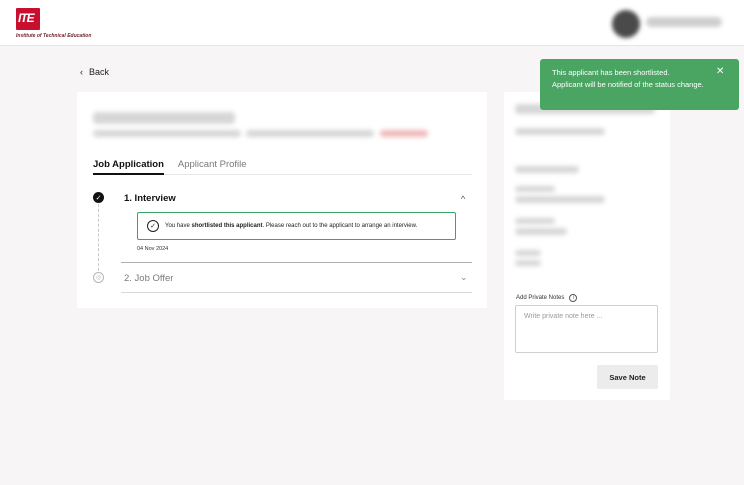 The width and height of the screenshot is (744, 485). What do you see at coordinates (164, 118) in the screenshot?
I see `applicant-name-redacted` at bounding box center [164, 118].